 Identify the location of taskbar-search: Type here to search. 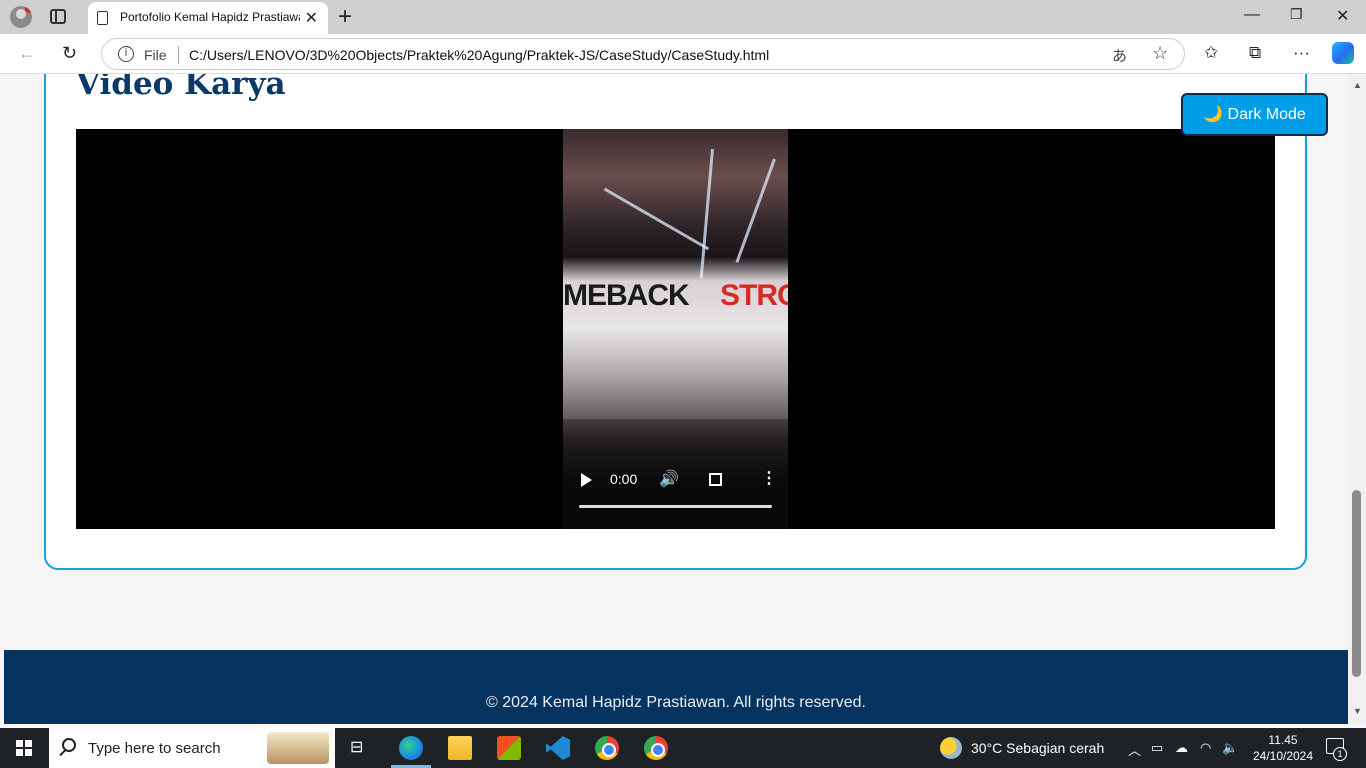
(192, 748).